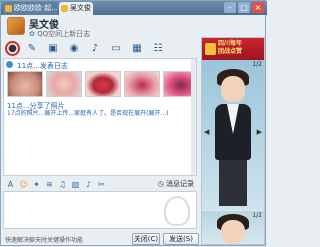  What do you see at coordinates (230, 51) in the screenshot?
I see `ad-line: 团战点赞` at bounding box center [230, 51].